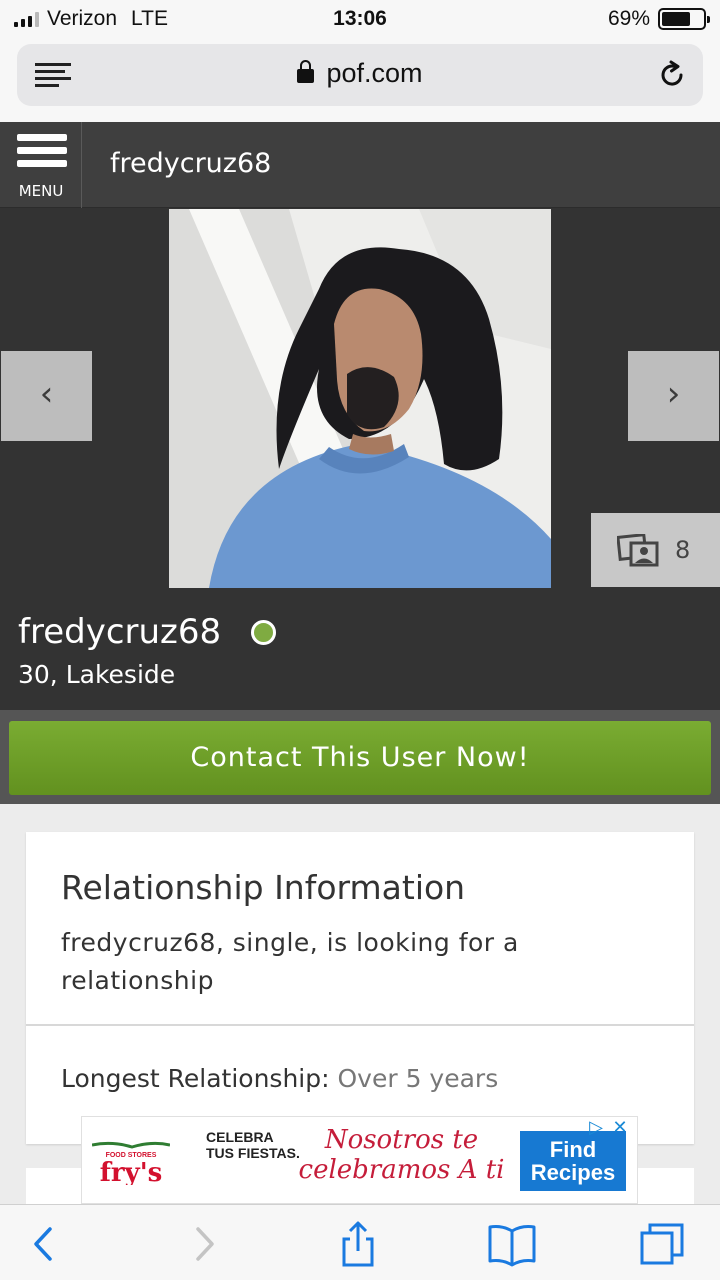  Describe the element at coordinates (683, 550) in the screenshot. I see `photo-count: 8` at that location.